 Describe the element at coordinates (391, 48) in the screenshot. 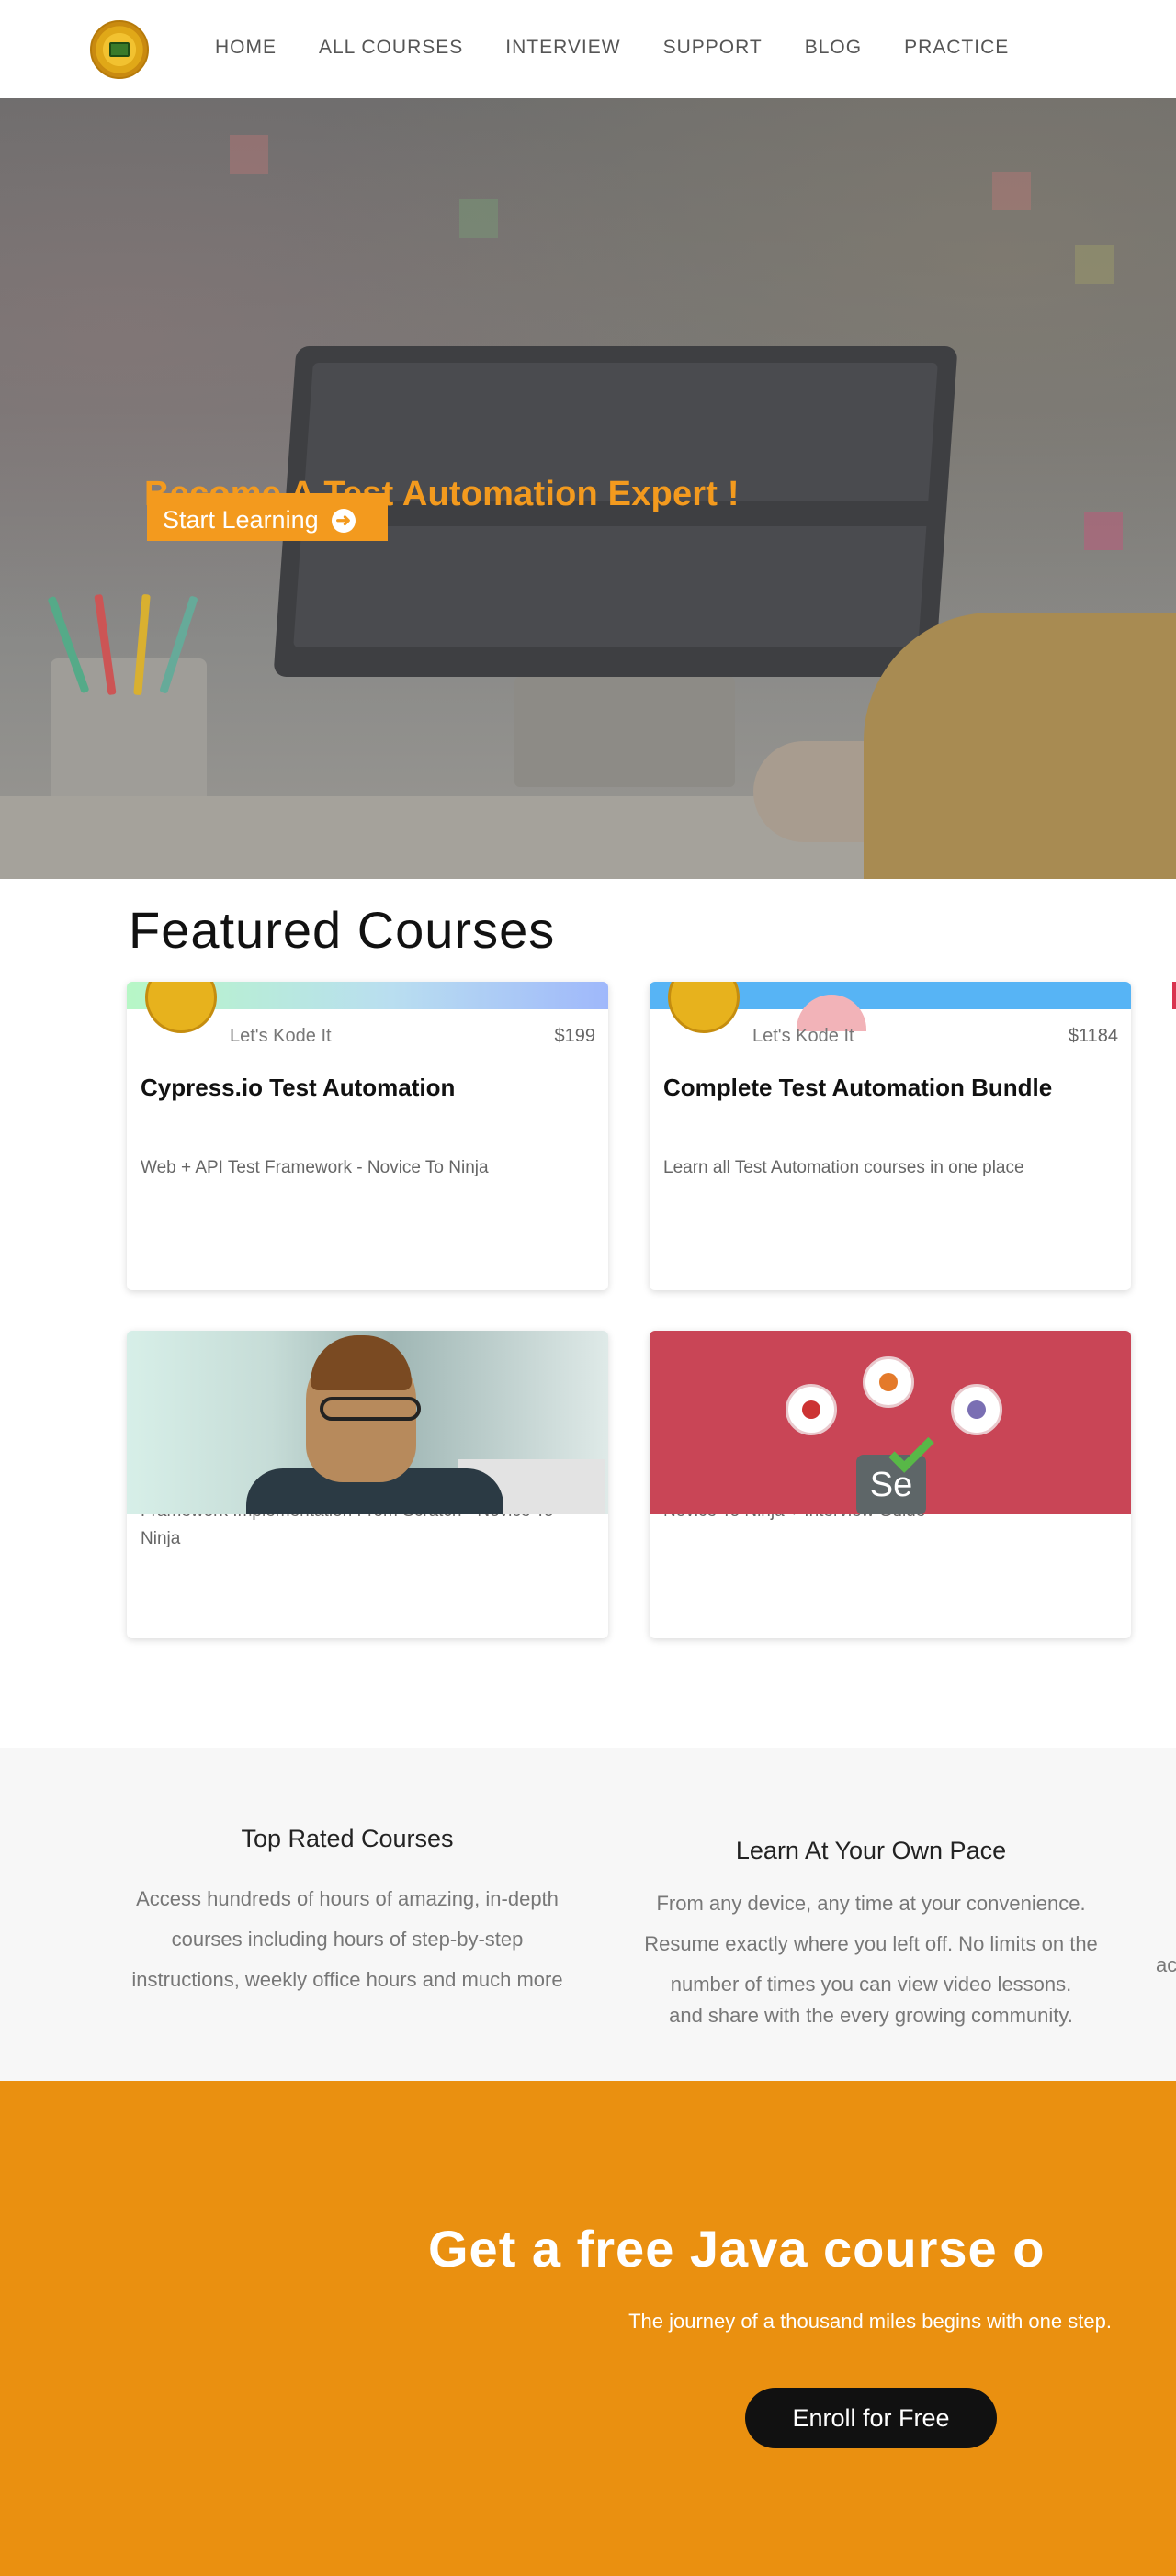

I see `nav-all-courses: ALL COURSES` at that location.